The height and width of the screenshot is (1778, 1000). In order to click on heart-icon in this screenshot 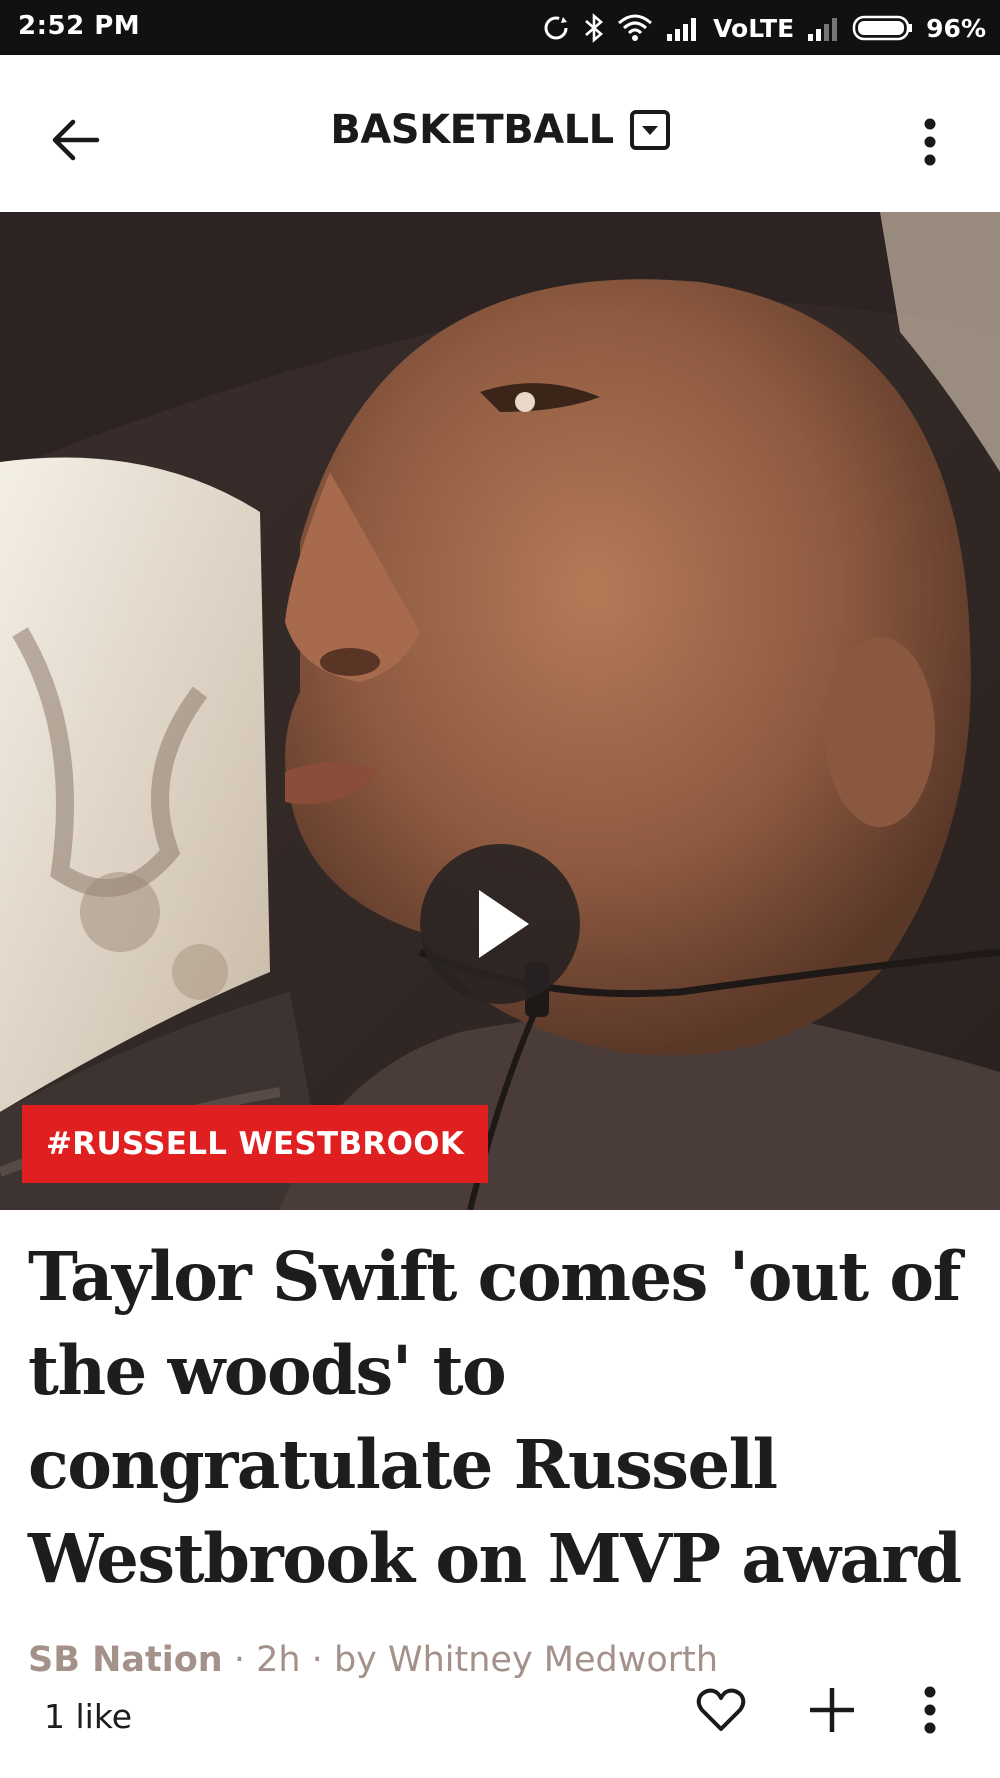, I will do `click(721, 1709)`.